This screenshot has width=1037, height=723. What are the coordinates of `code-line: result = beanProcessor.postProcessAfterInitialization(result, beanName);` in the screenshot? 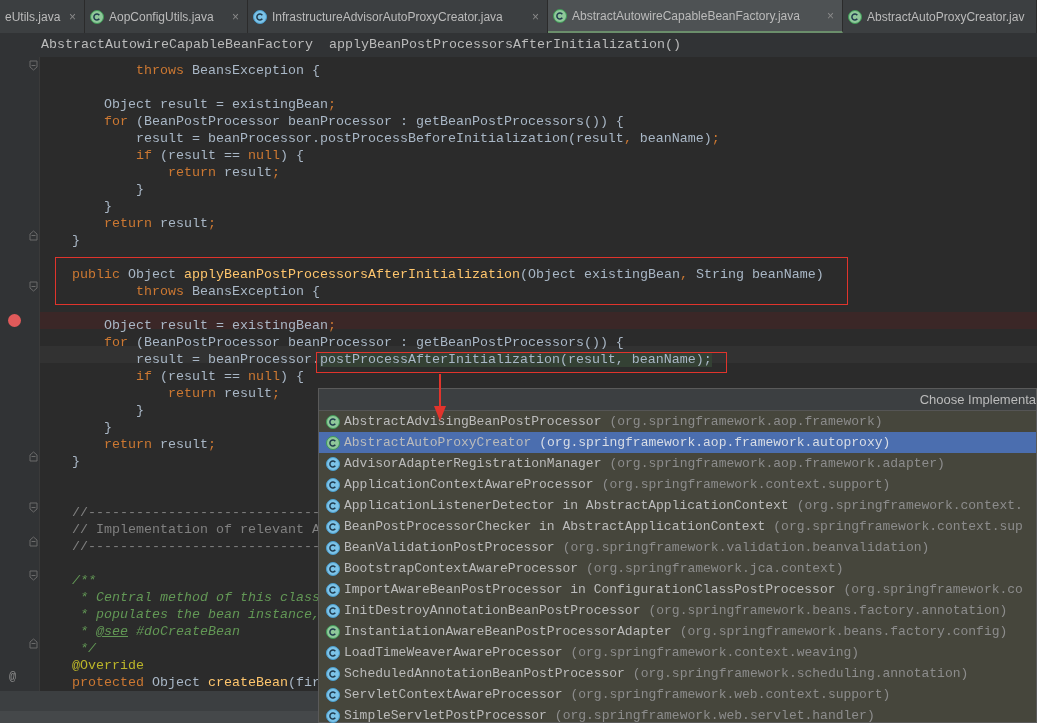 It's located at (423, 359).